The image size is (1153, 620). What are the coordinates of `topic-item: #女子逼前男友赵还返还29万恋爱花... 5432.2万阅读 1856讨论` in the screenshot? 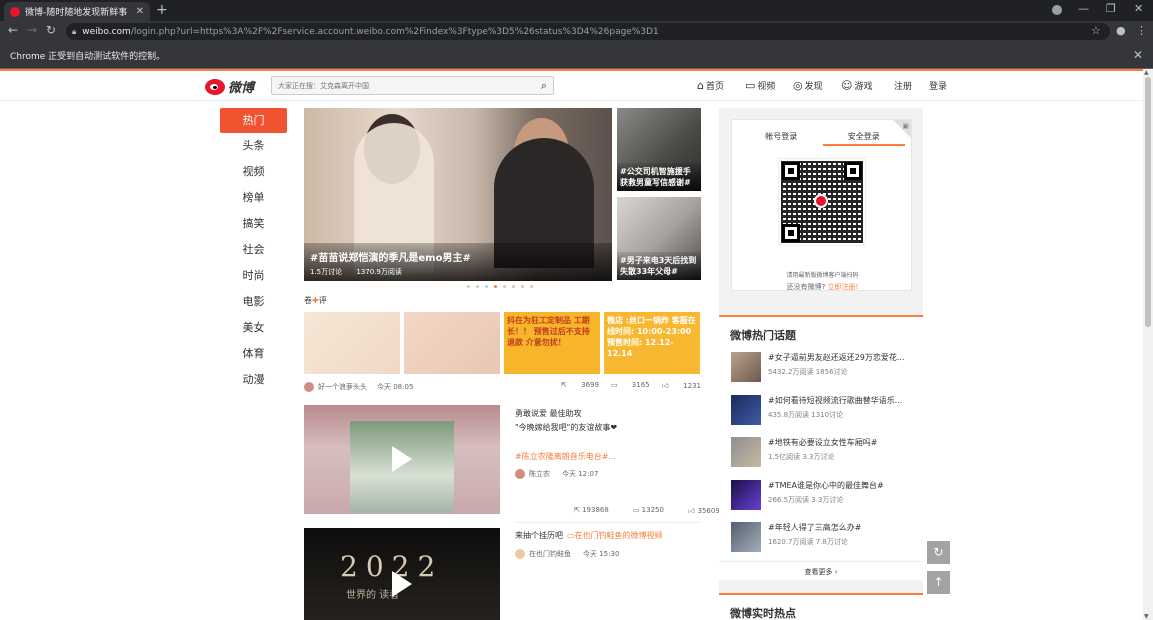 It's located at (823, 367).